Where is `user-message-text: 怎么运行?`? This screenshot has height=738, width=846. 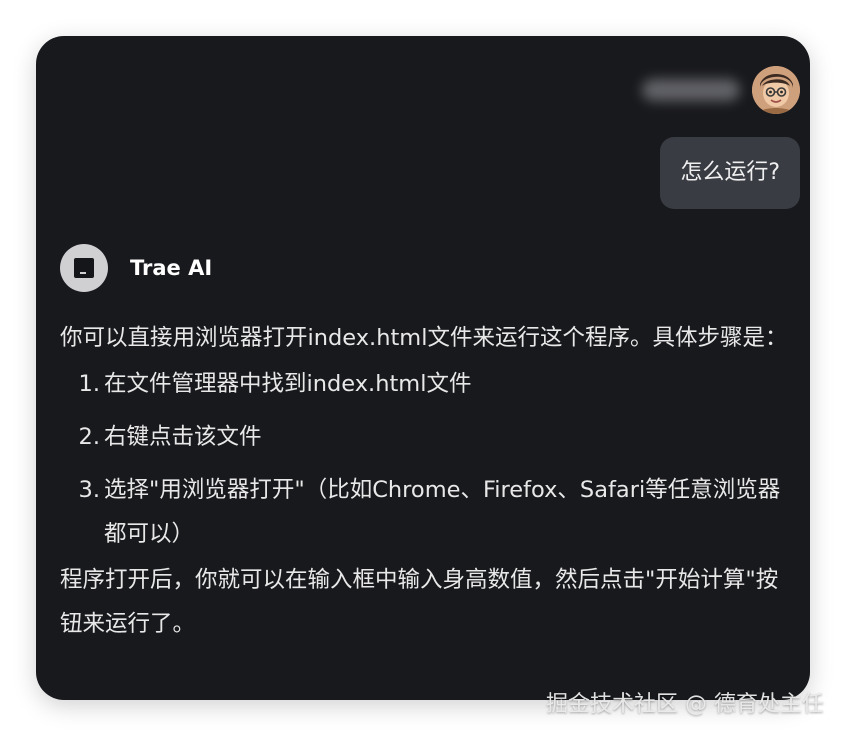 user-message-text: 怎么运行? is located at coordinates (730, 172).